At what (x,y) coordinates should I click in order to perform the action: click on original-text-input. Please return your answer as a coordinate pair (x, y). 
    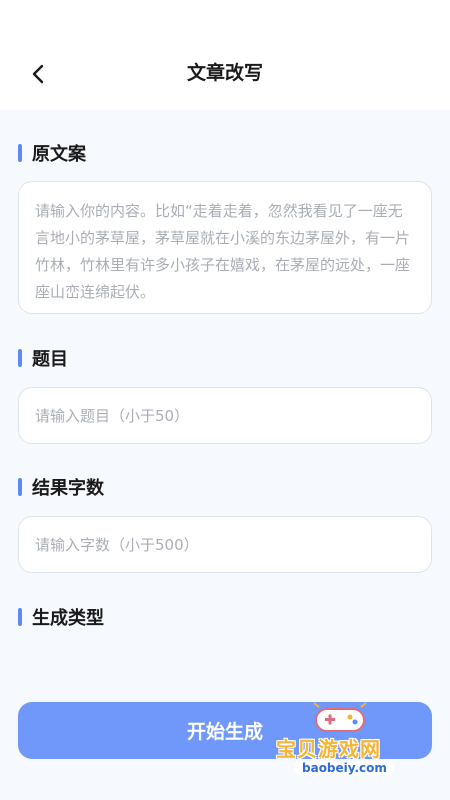
    Looking at the image, I should click on (226, 249).